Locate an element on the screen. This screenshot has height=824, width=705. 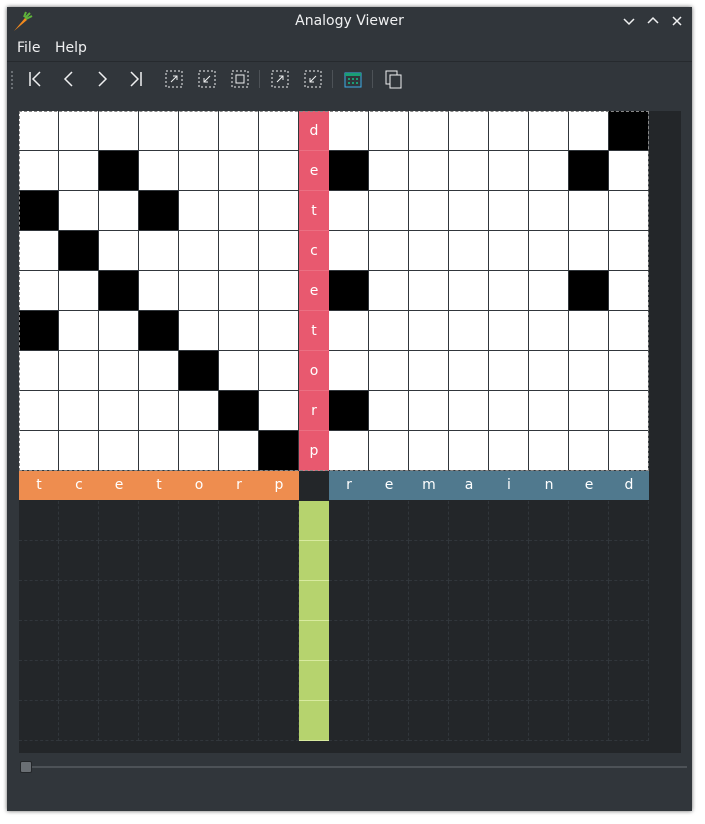
left-word-letter: c is located at coordinates (79, 485).